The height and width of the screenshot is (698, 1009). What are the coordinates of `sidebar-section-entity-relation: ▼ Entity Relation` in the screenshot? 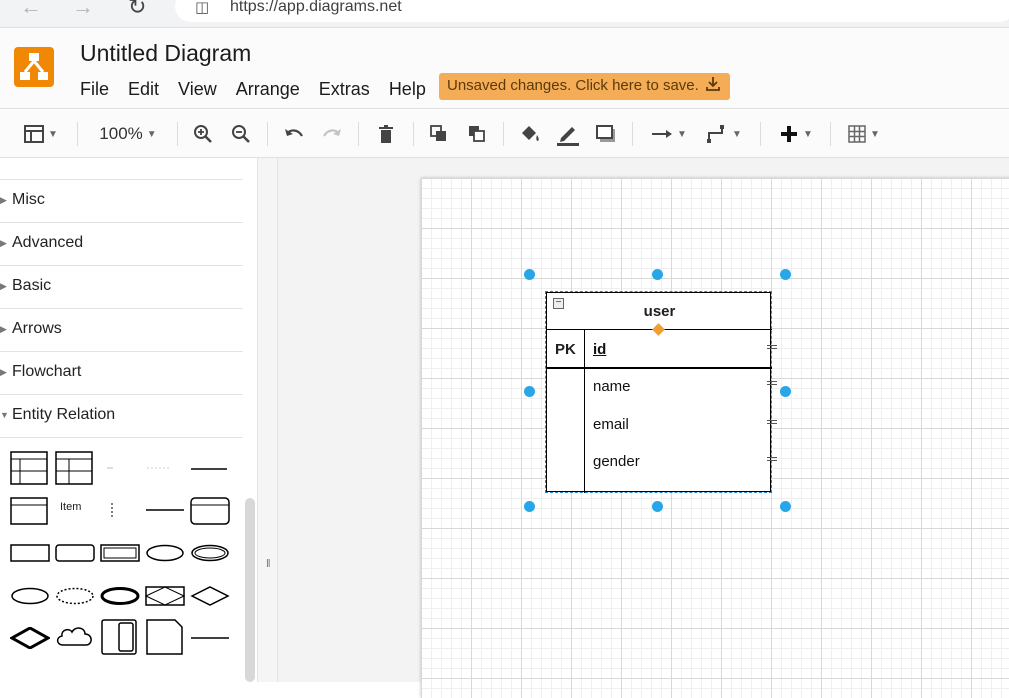 It's located at (121, 416).